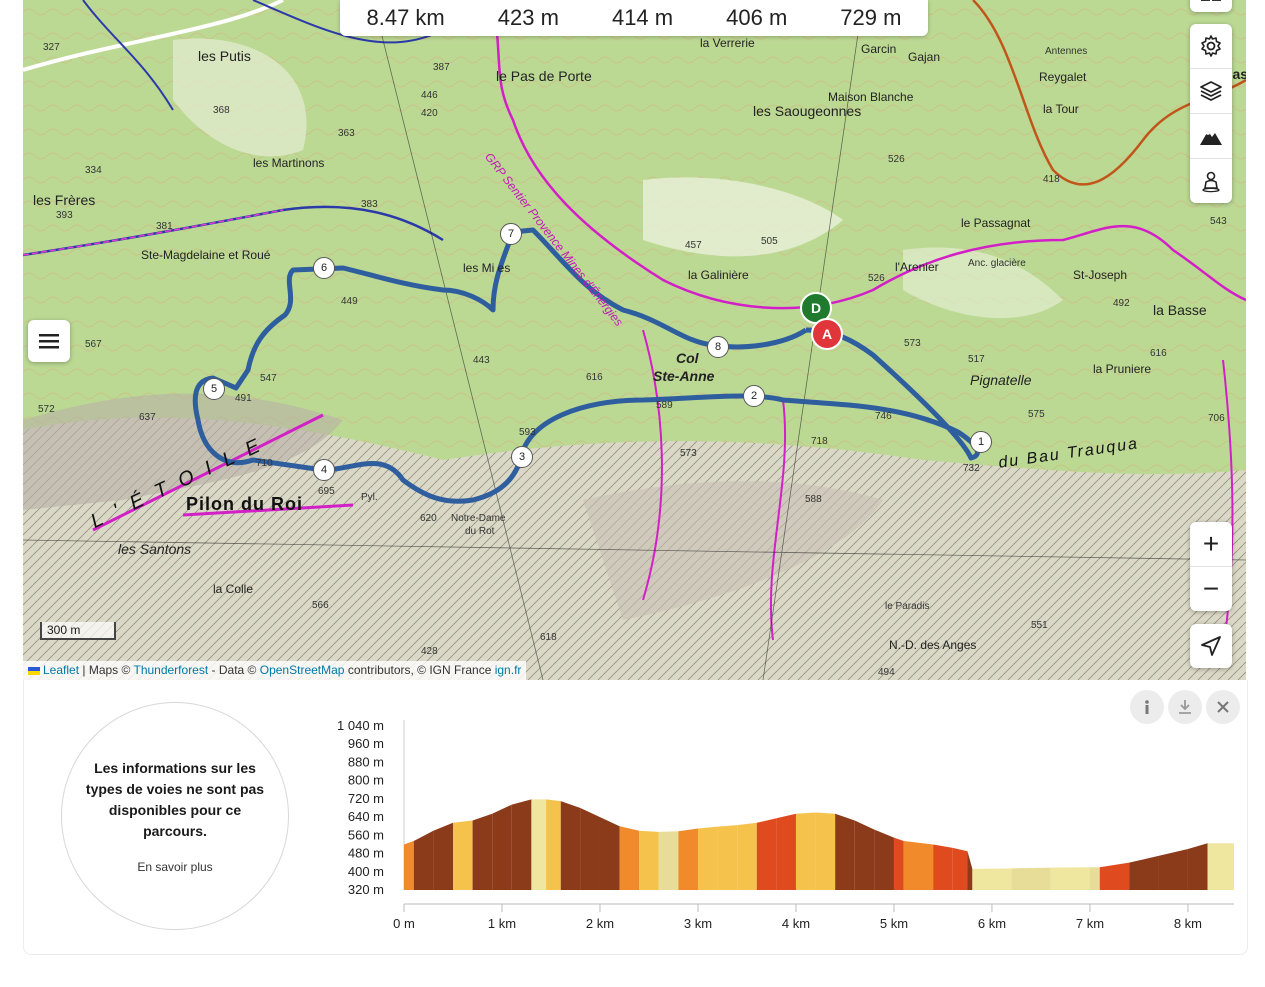  What do you see at coordinates (170, 670) in the screenshot?
I see `thunderforest-link: Thunderforest` at bounding box center [170, 670].